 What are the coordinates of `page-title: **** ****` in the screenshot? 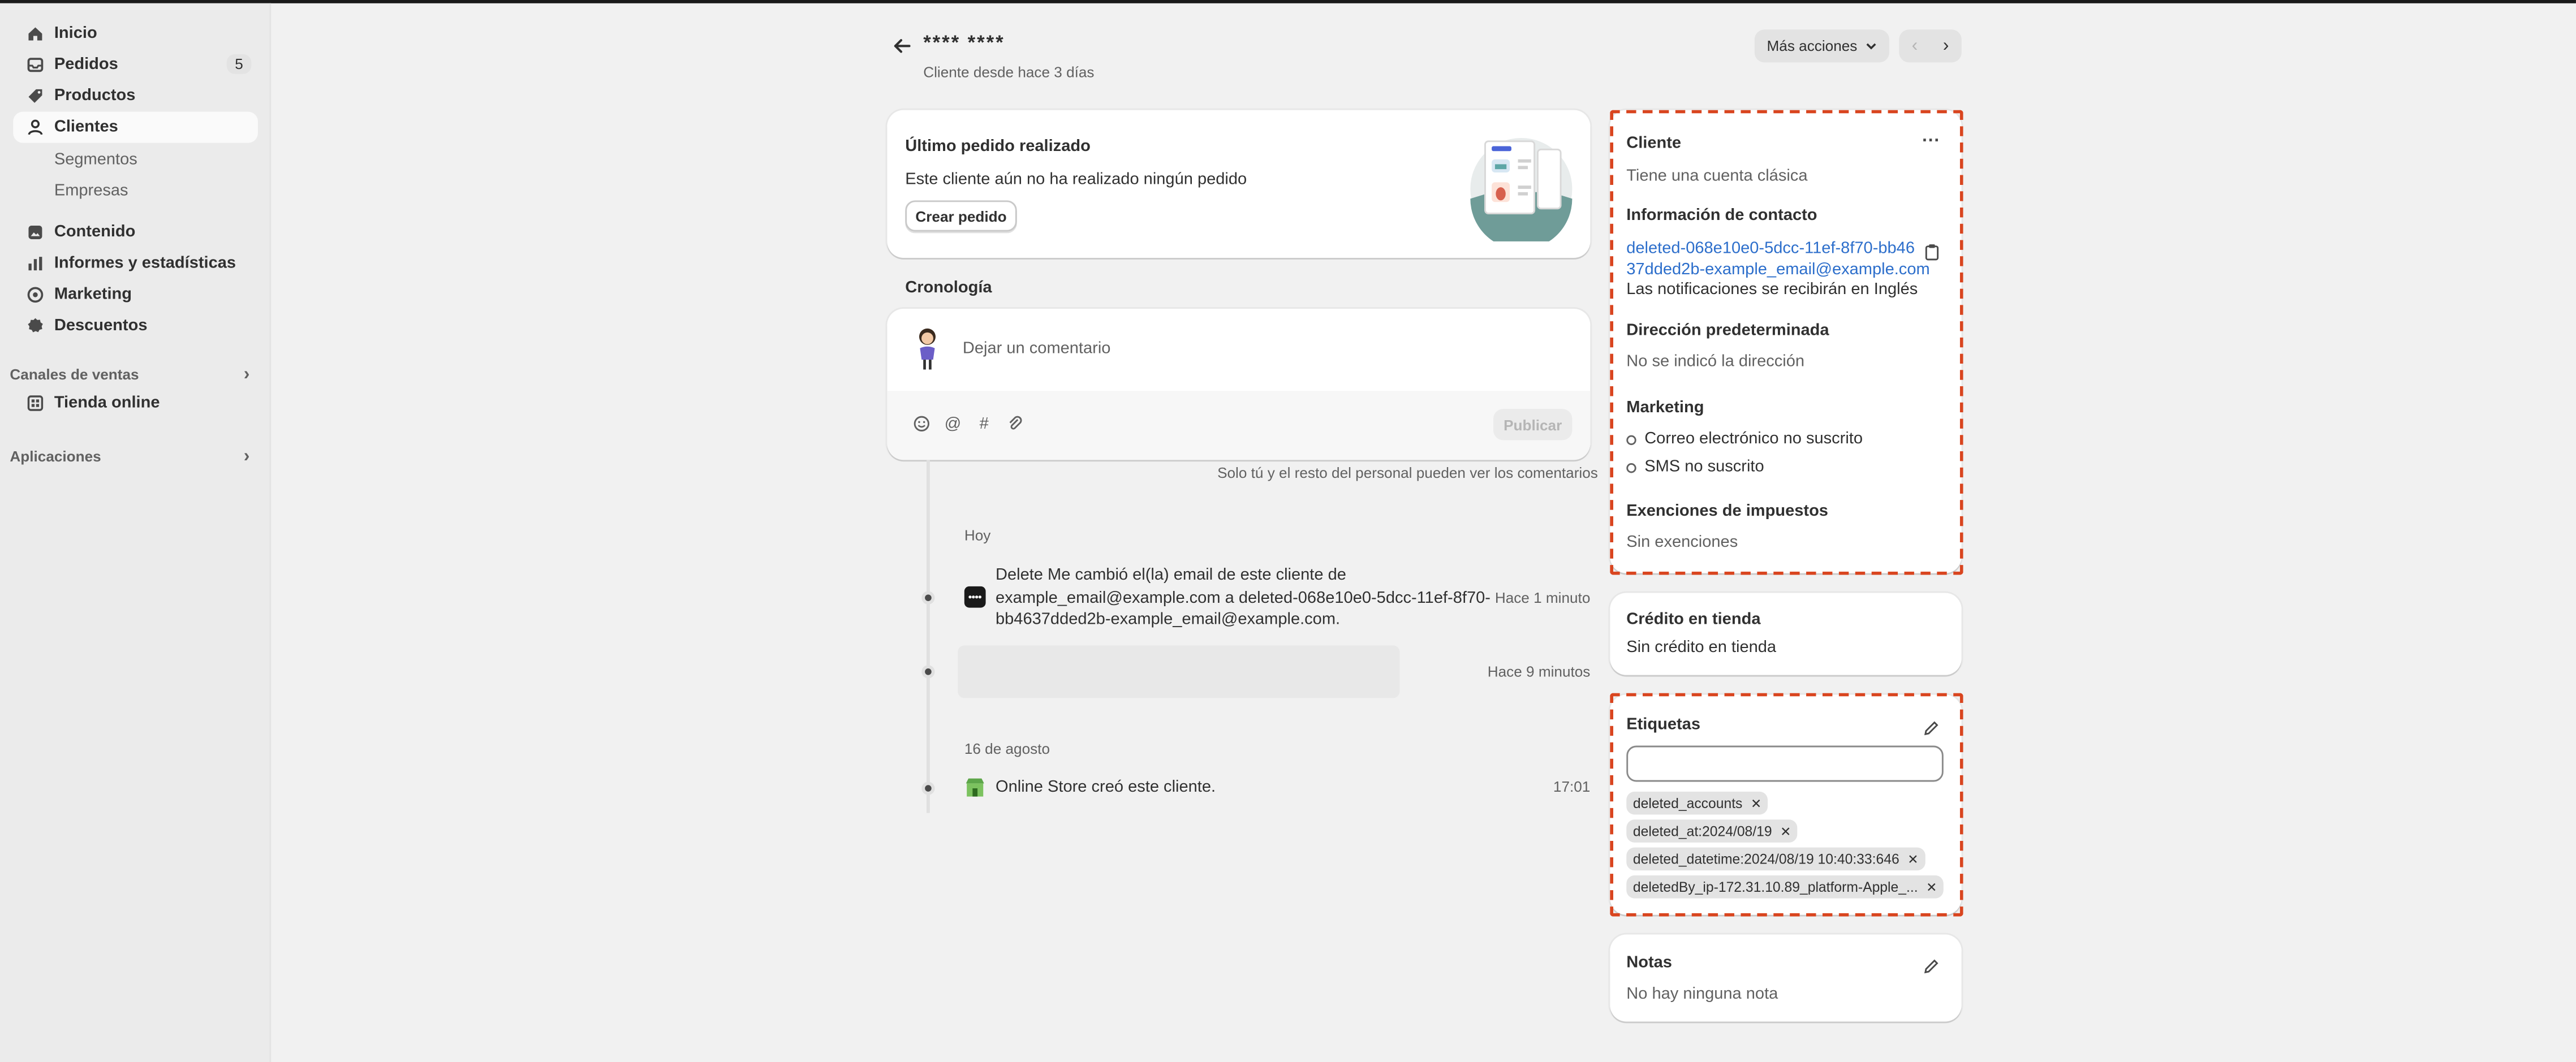 It's located at (964, 43).